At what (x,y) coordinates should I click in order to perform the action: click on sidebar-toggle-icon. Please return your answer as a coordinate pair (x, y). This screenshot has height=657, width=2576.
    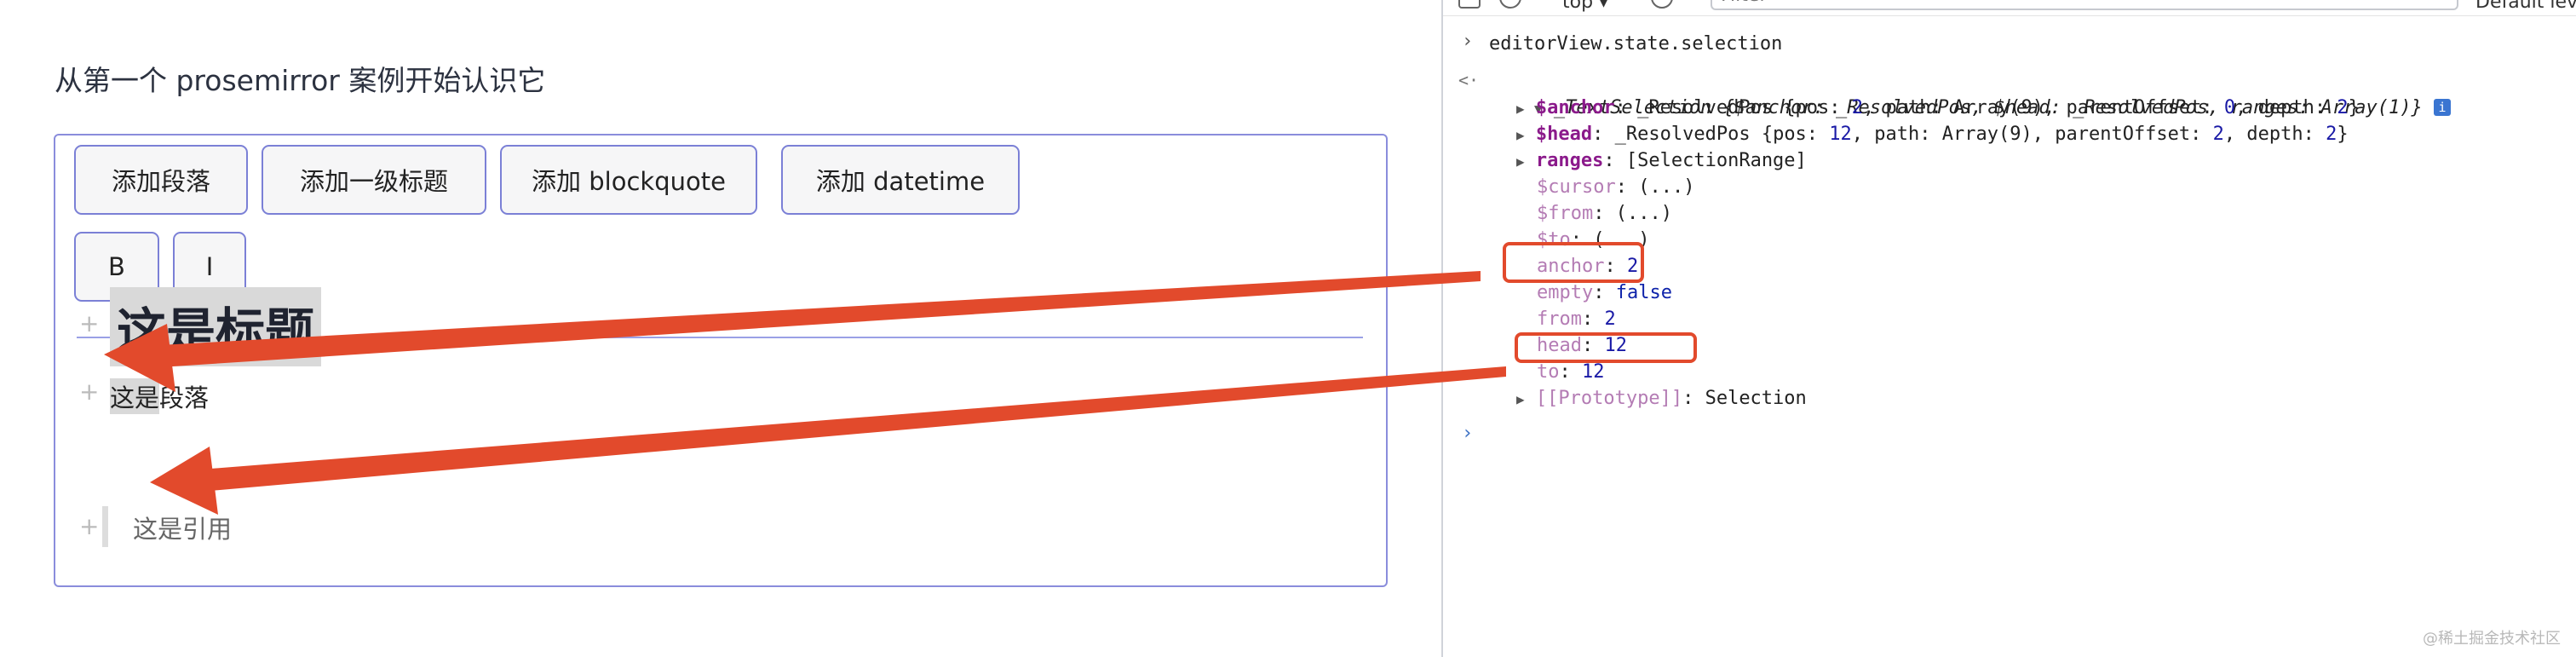
    Looking at the image, I should click on (1470, 5).